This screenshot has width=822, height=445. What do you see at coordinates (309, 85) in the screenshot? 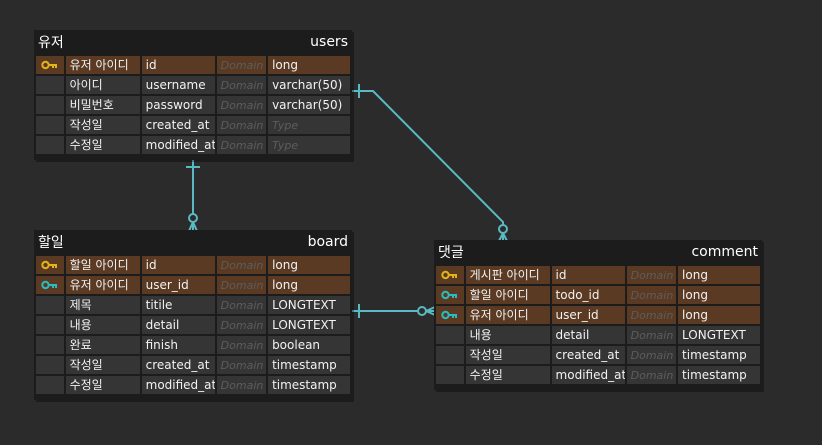
I see `column-type: varchar(50)` at bounding box center [309, 85].